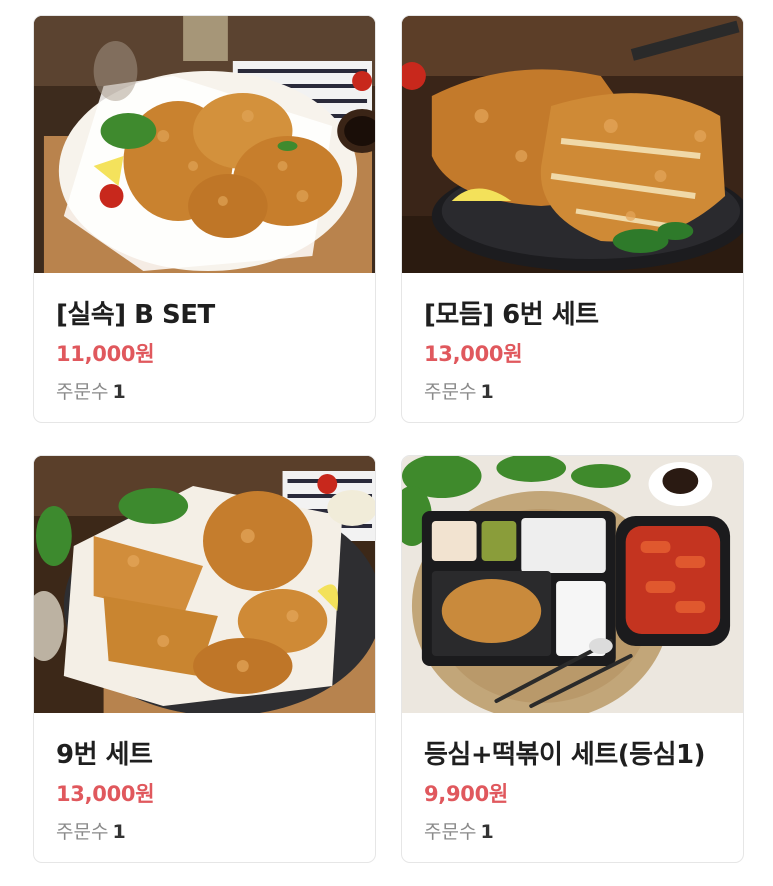 The image size is (773, 886). Describe the element at coordinates (466, 794) in the screenshot. I see `menu-item-price: 9,900원` at that location.